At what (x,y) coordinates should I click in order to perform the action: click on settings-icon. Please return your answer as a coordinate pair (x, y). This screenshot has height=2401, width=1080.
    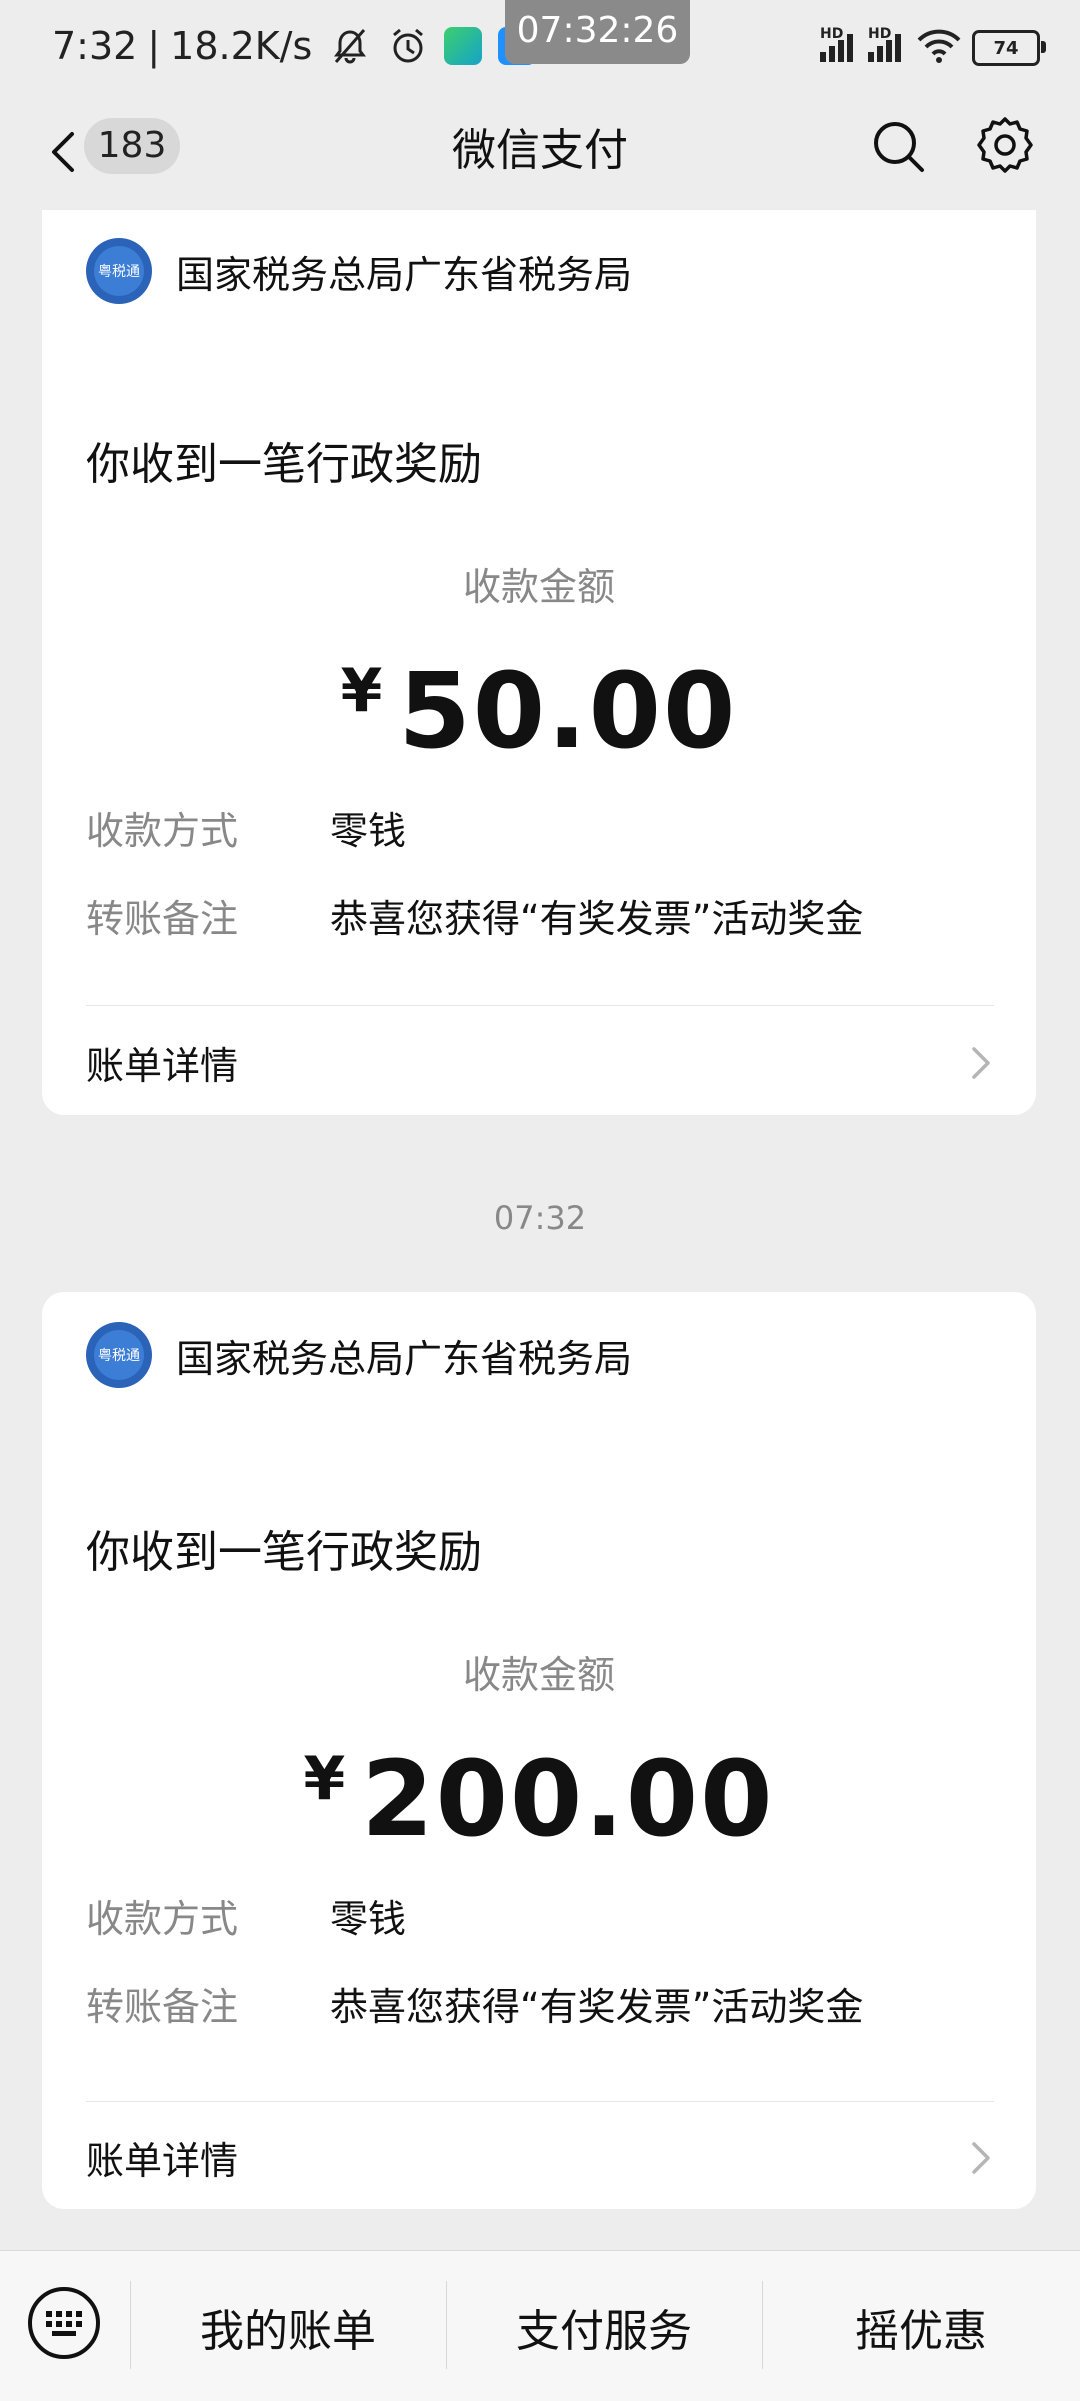
    Looking at the image, I should click on (1005, 145).